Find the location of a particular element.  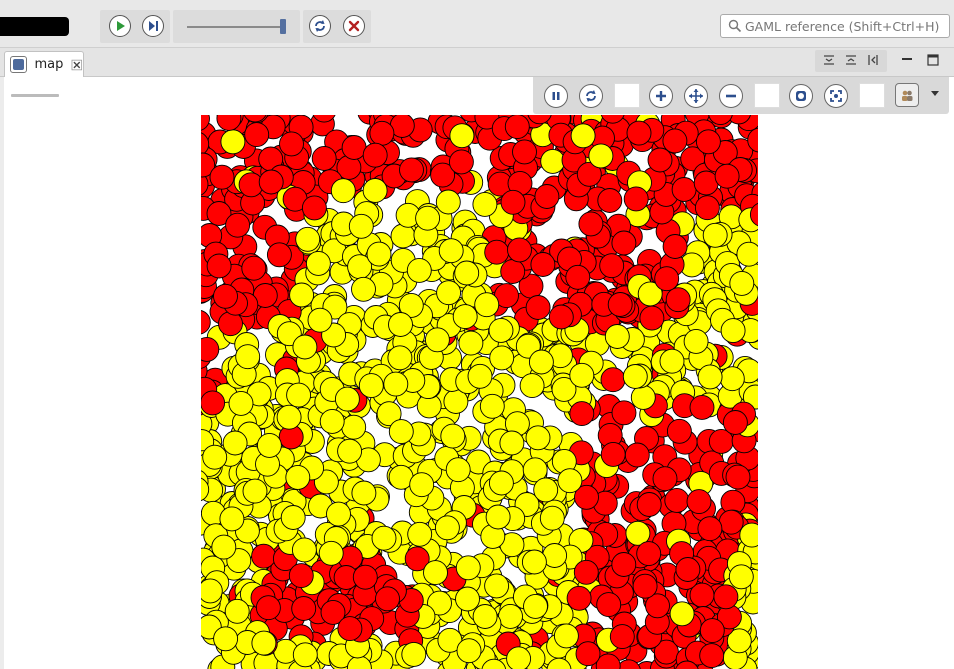

stop-experiment-icon is located at coordinates (354, 26).